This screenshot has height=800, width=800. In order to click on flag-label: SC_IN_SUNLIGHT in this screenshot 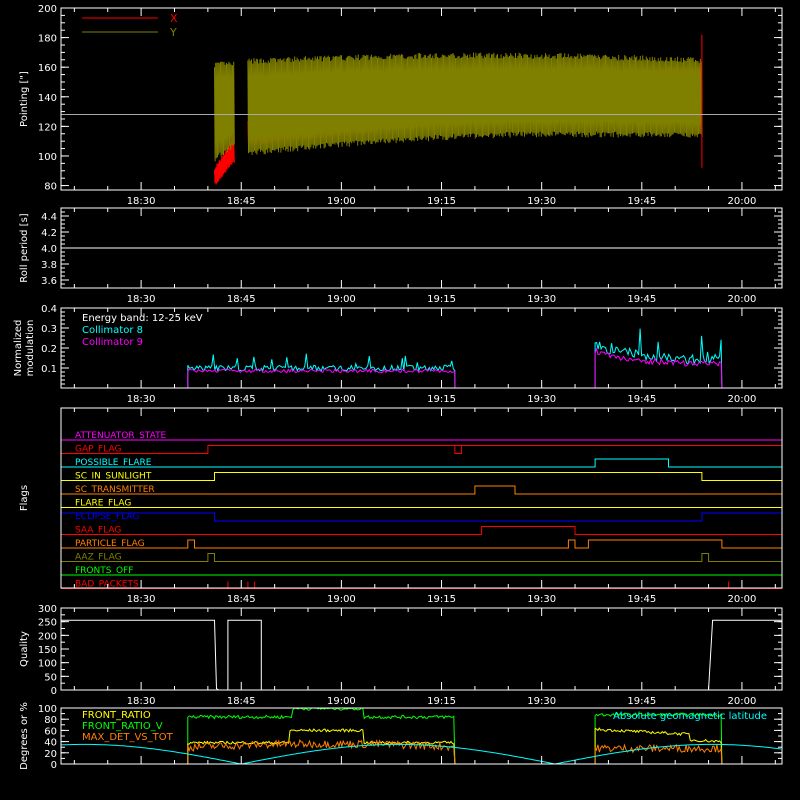, I will do `click(113, 477)`.